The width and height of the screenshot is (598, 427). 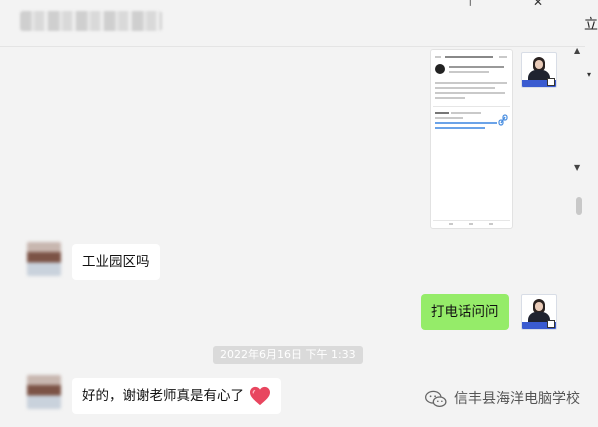 I want to click on wechat-icon, so click(x=436, y=399).